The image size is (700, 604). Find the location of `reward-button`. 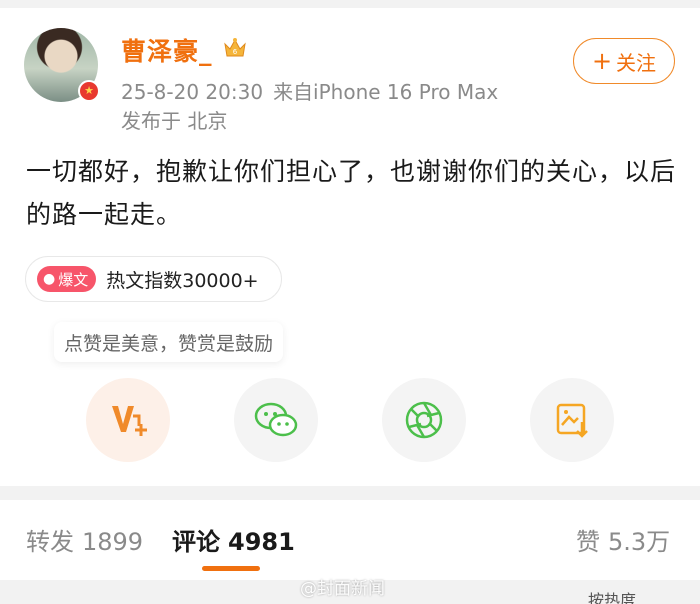

reward-button is located at coordinates (128, 420).